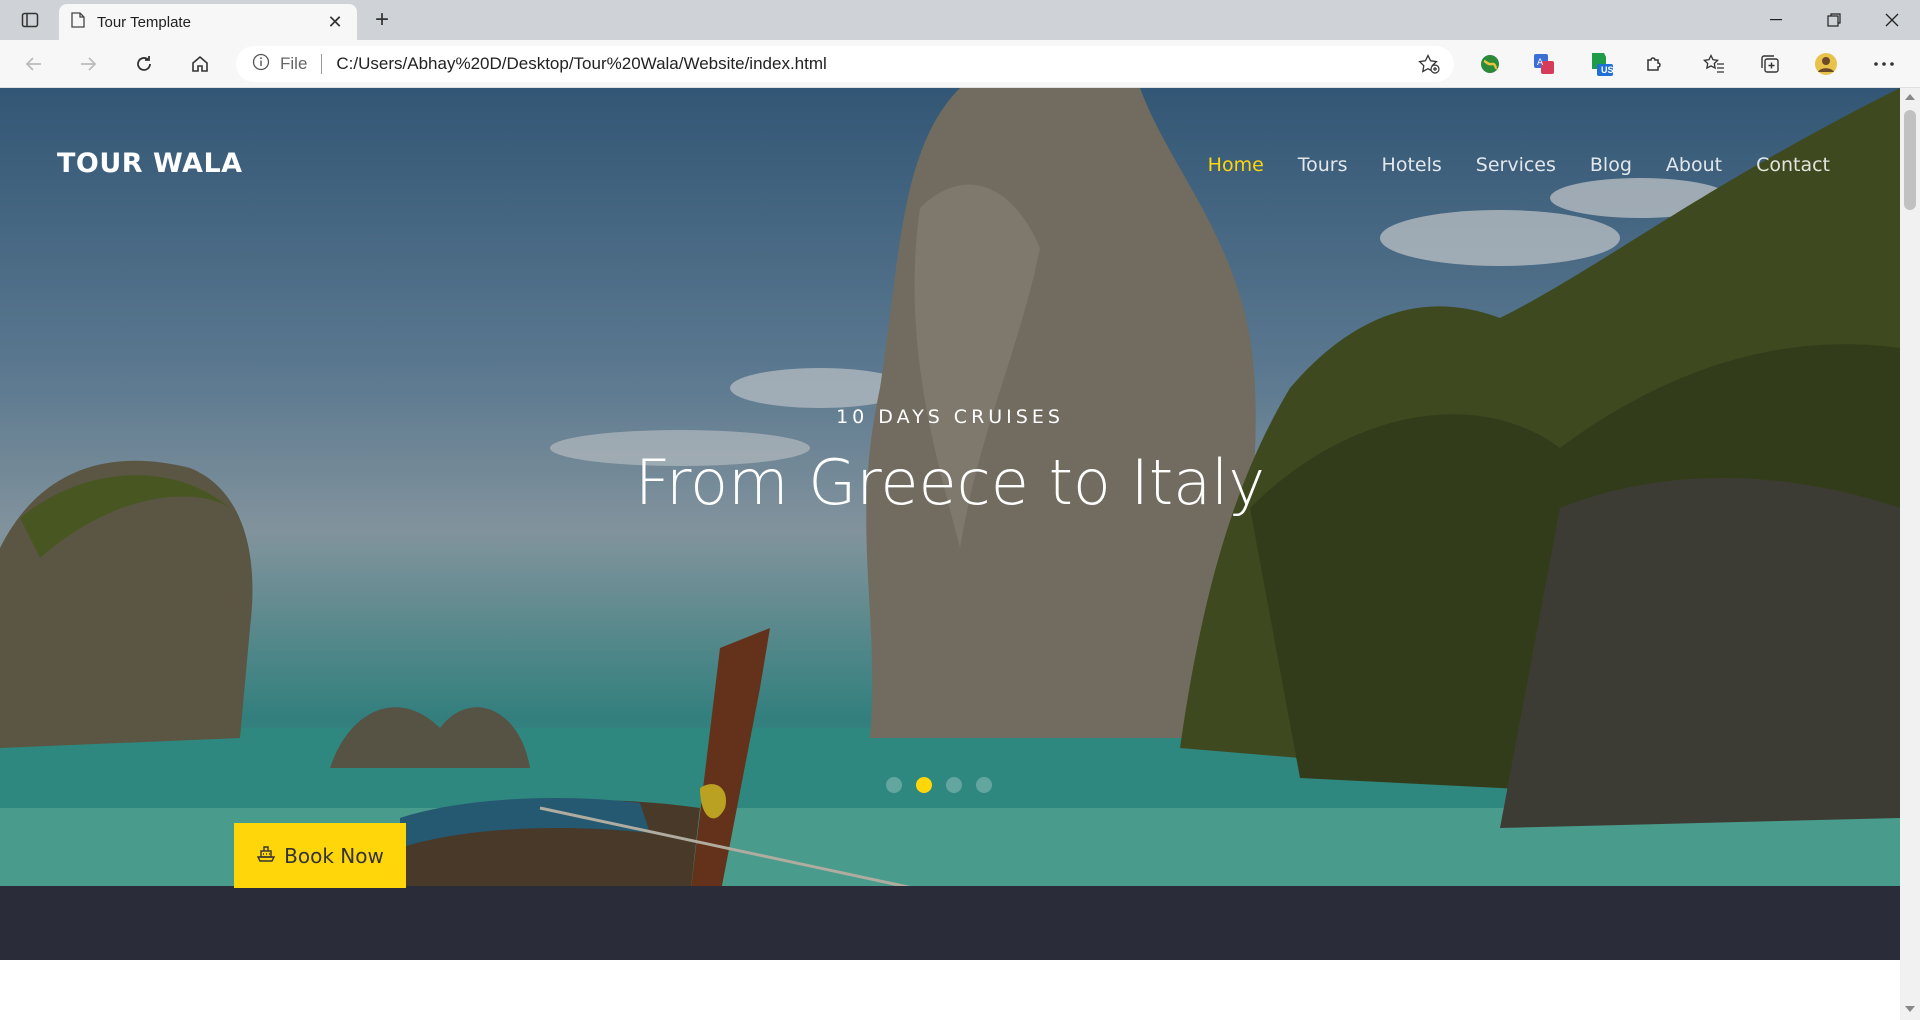  What do you see at coordinates (88, 64) in the screenshot?
I see `forward-button` at bounding box center [88, 64].